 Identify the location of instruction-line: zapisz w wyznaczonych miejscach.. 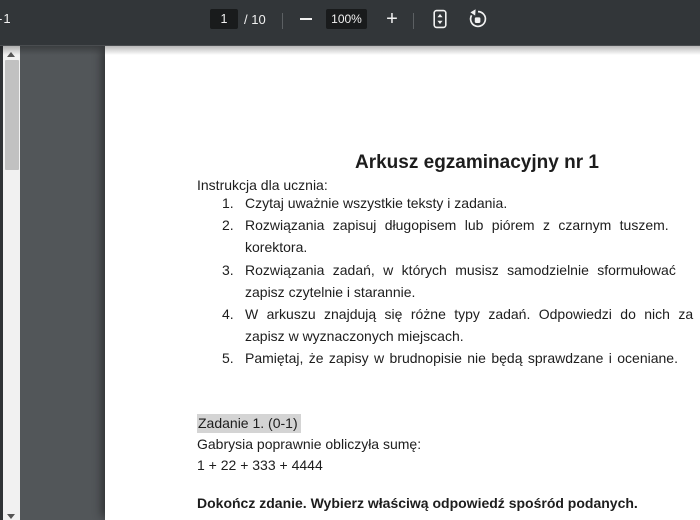
(354, 336).